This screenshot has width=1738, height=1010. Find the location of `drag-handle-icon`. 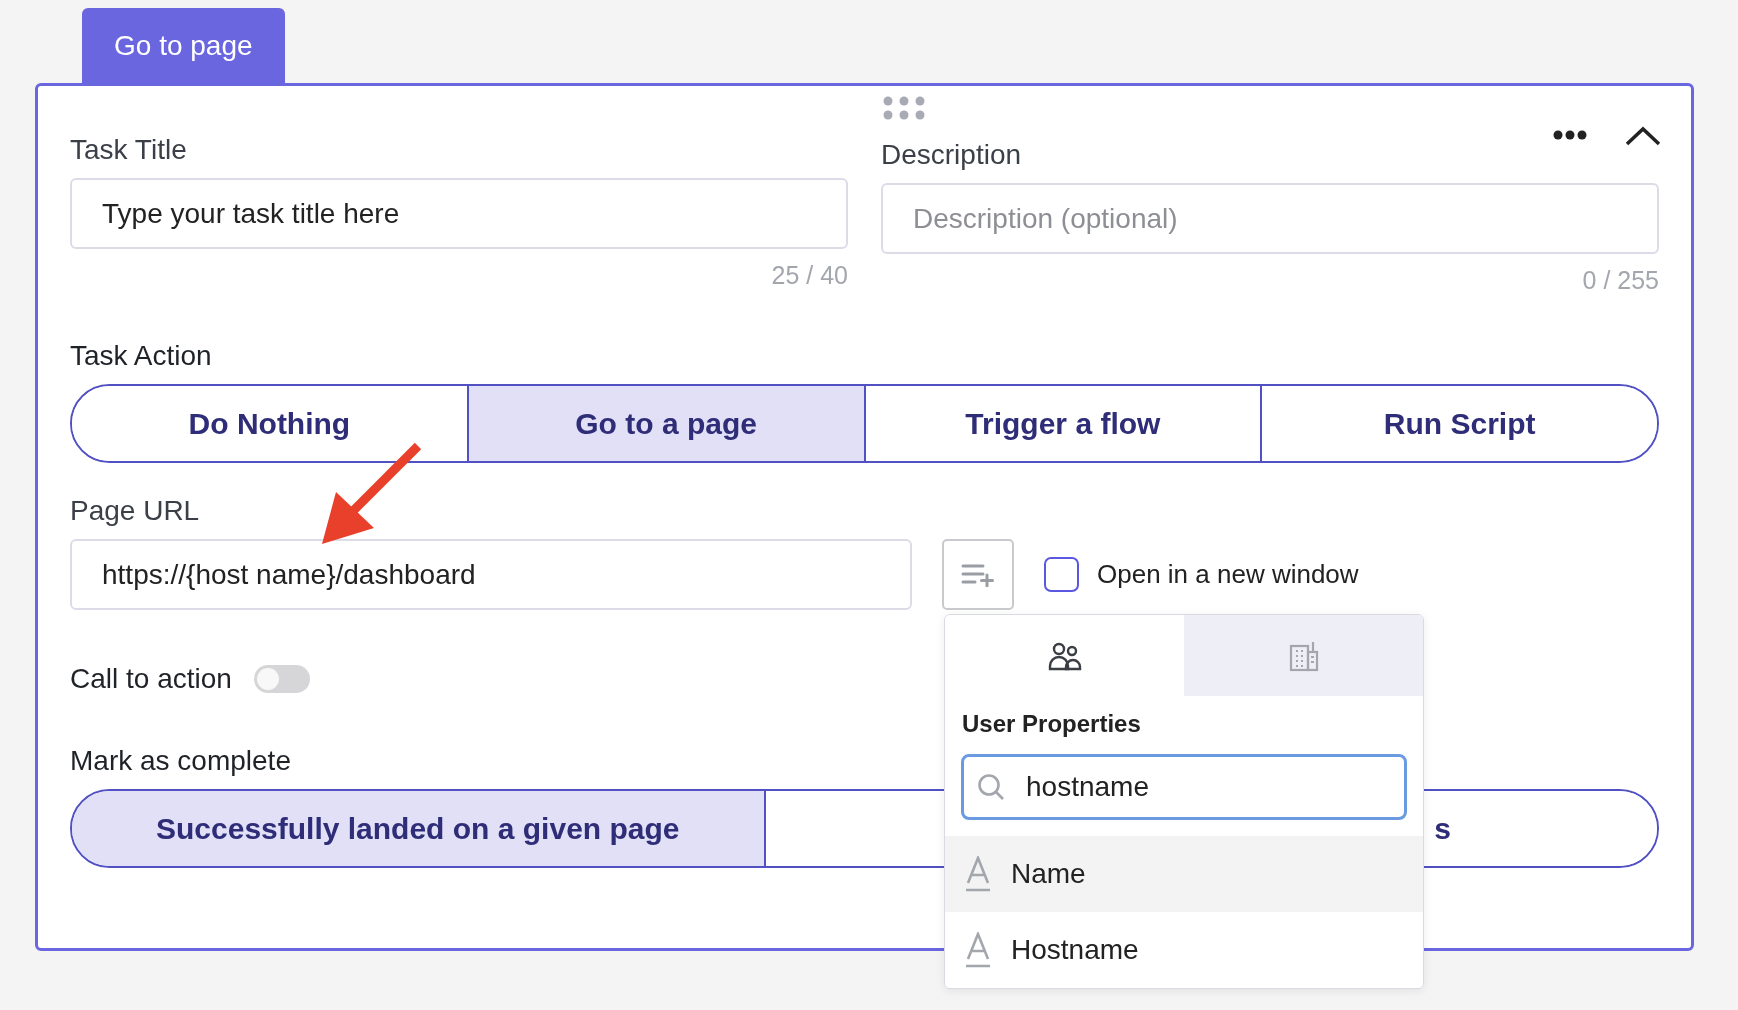

drag-handle-icon is located at coordinates (904, 108).